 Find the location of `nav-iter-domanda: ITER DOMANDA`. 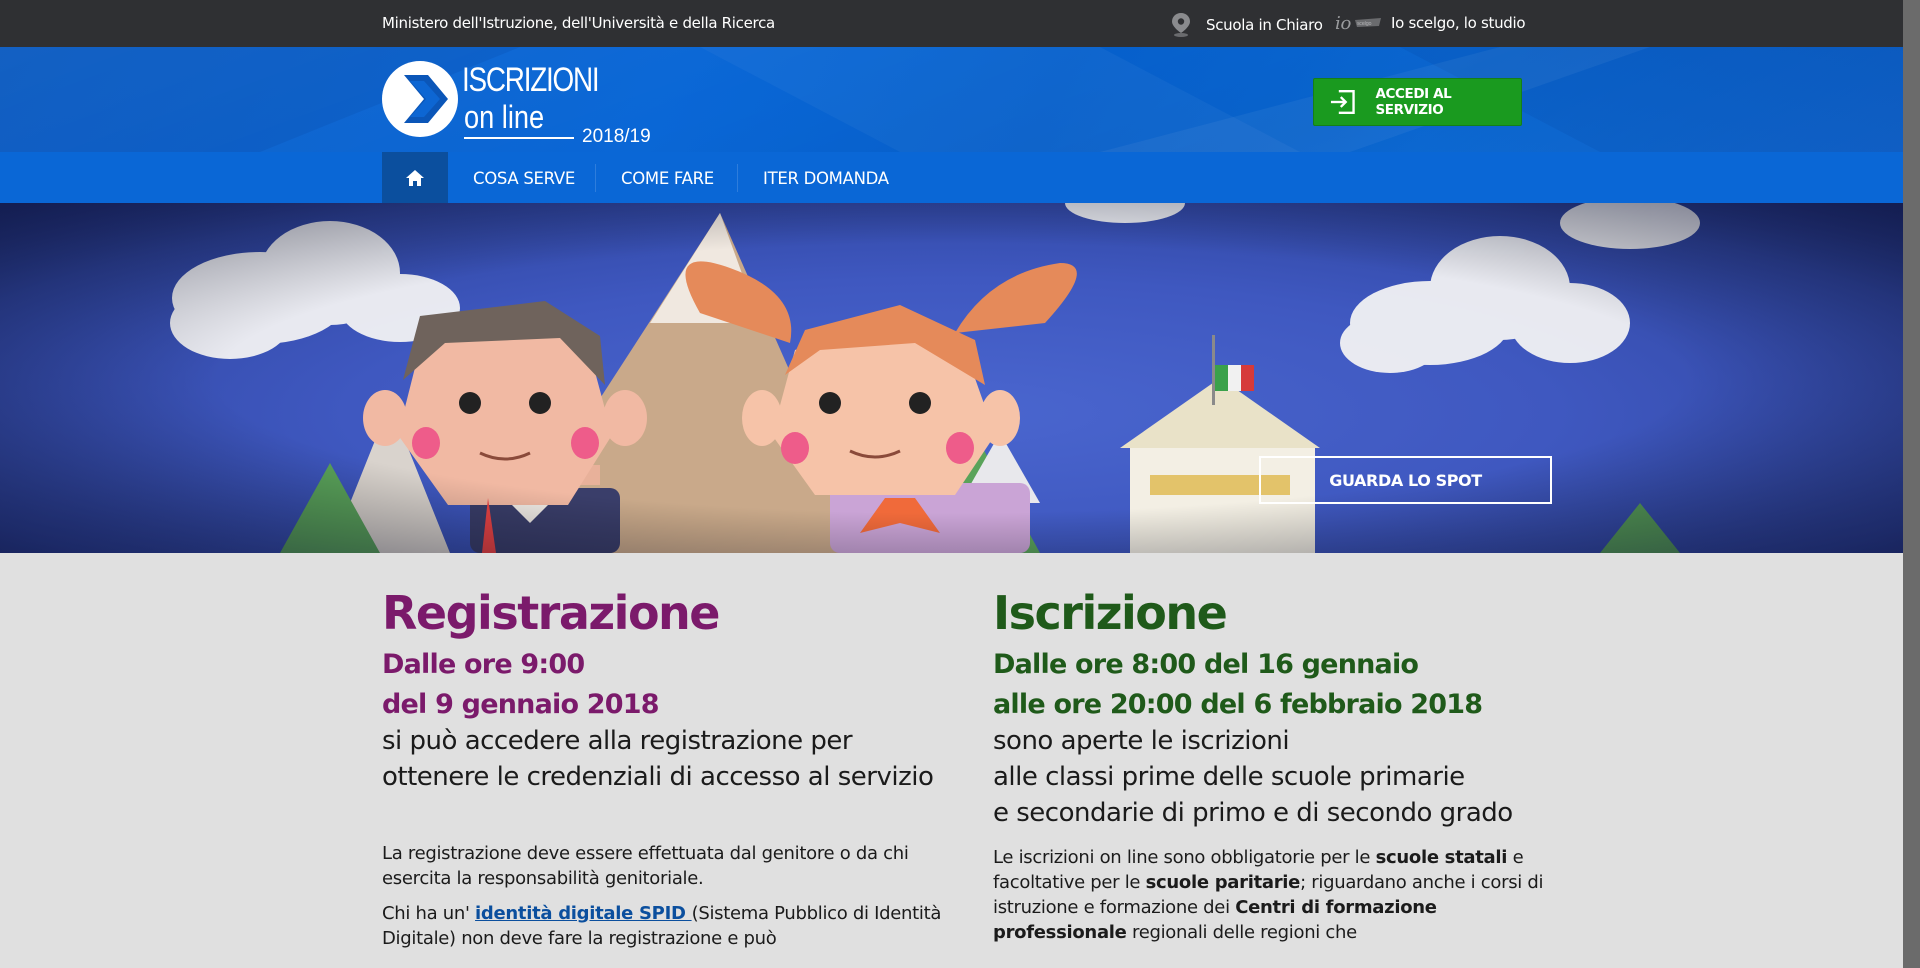

nav-iter-domanda: ITER DOMANDA is located at coordinates (826, 178).